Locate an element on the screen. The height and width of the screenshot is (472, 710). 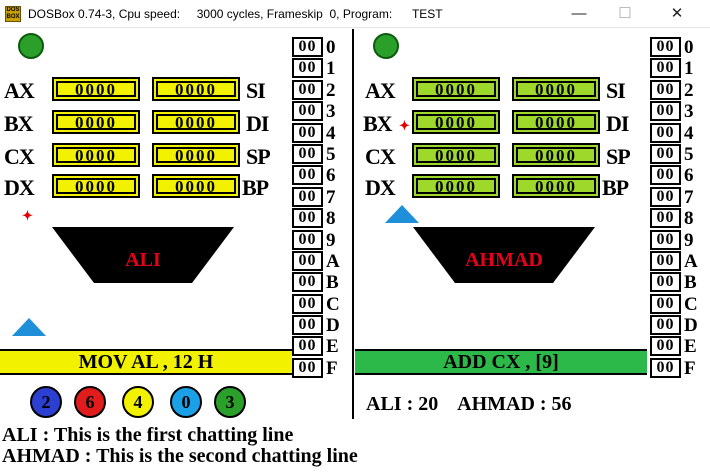
memory-index: C is located at coordinates (333, 304).